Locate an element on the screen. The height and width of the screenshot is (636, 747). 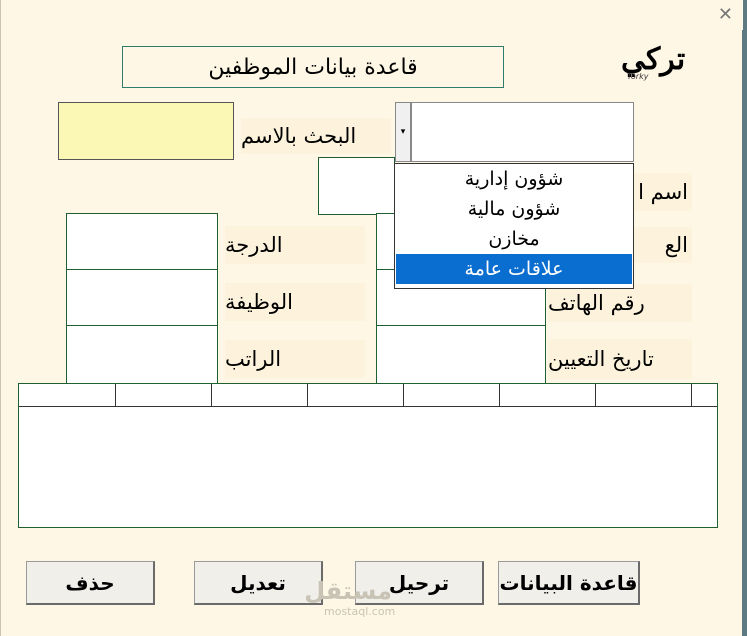
title-bar: ✕ is located at coordinates (372, 15).